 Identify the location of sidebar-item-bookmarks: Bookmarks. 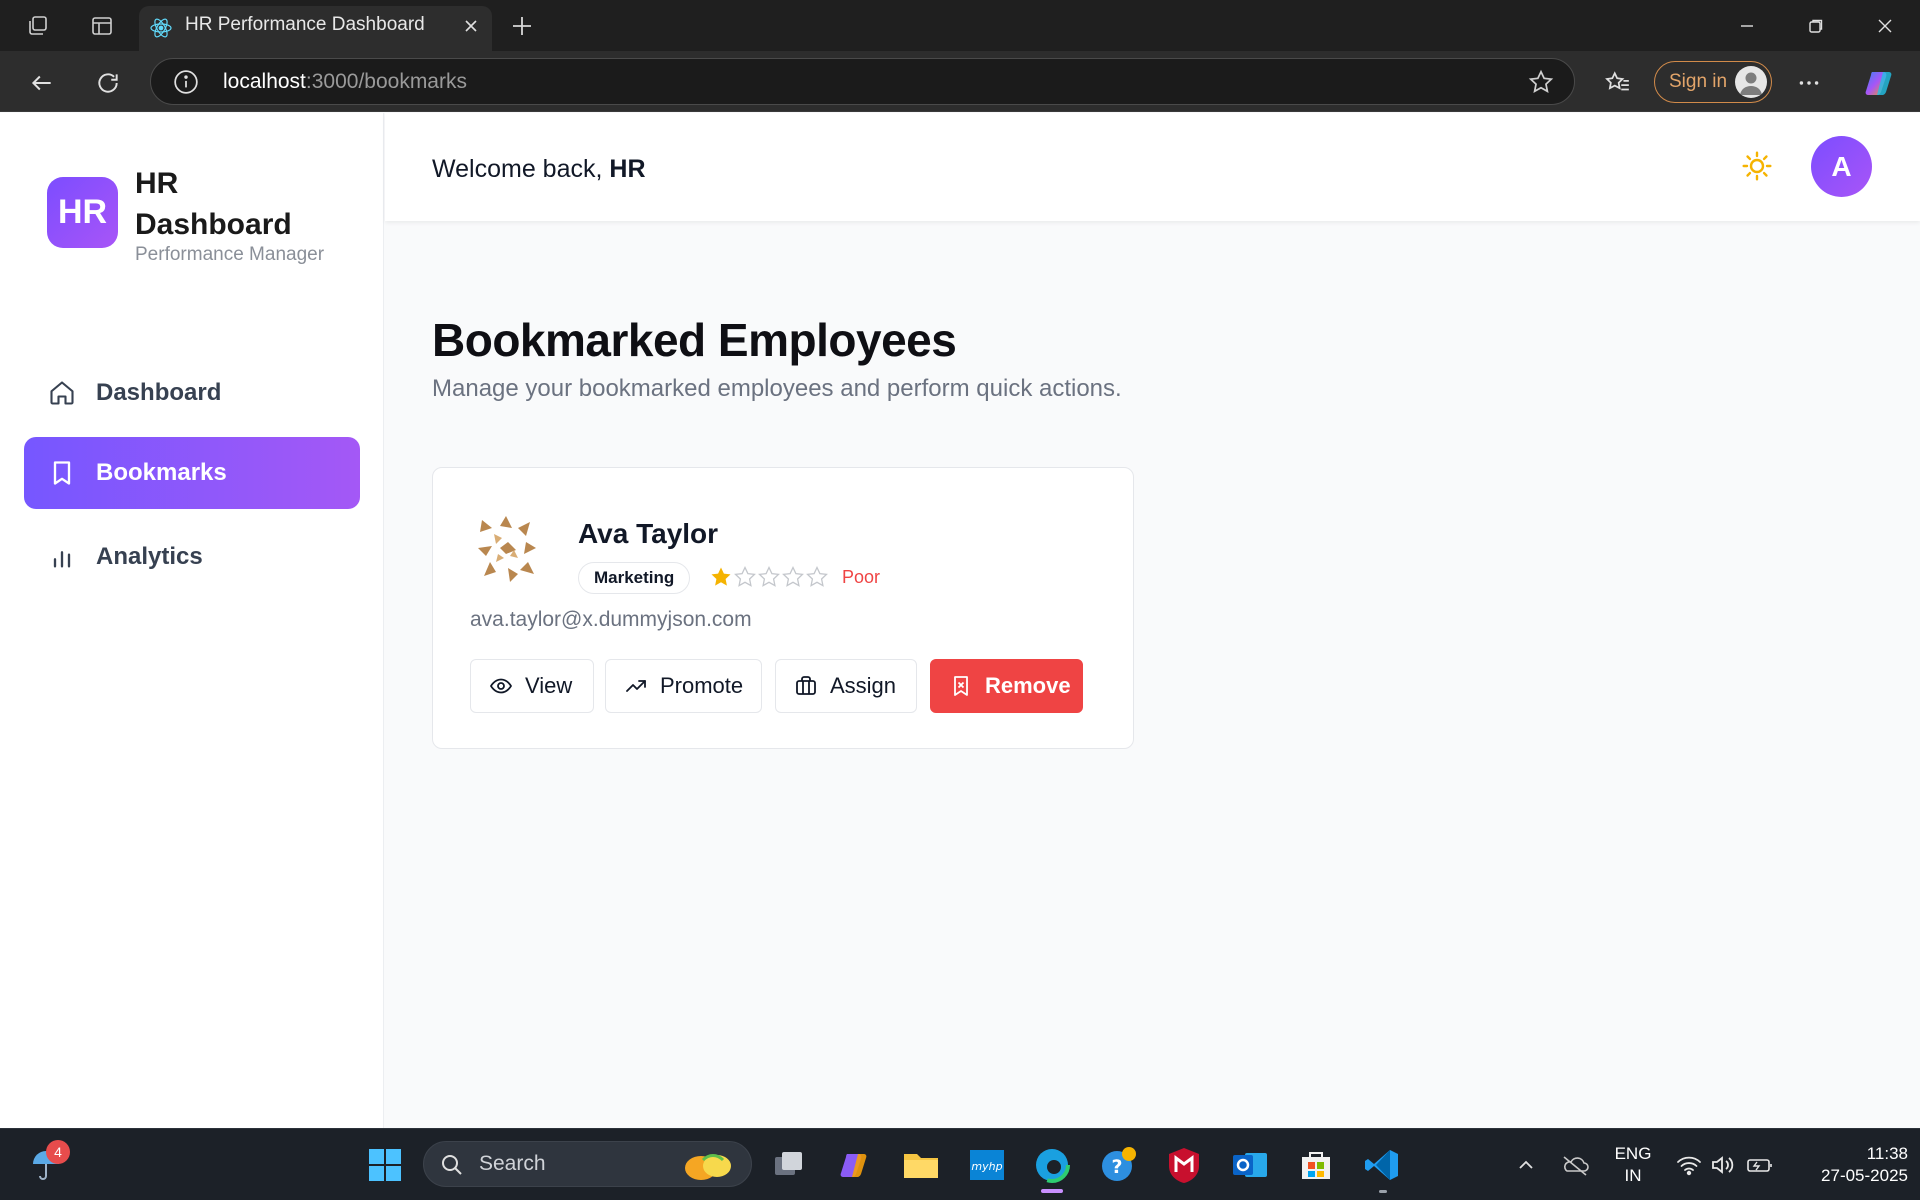
(192, 473).